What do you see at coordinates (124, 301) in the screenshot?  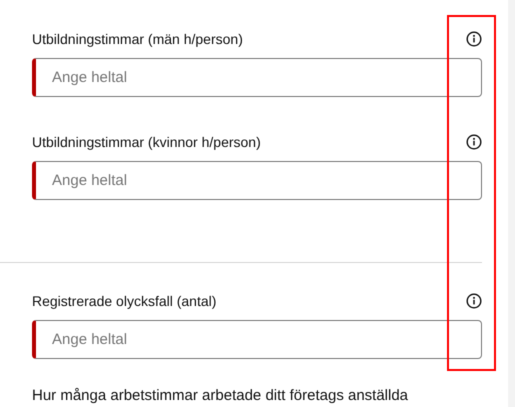 I see `field-label: Registrerade olycksfall (antal)` at bounding box center [124, 301].